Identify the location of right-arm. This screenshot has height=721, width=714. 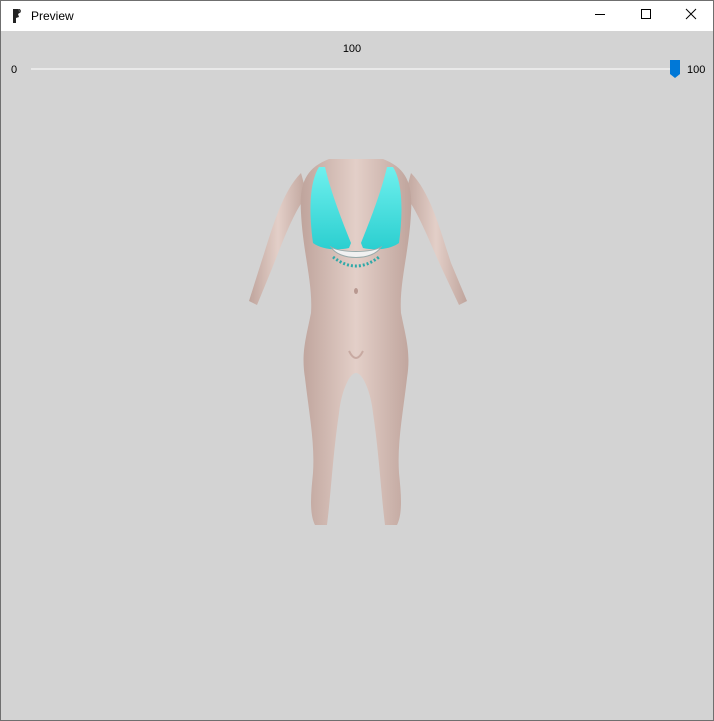
(436, 239).